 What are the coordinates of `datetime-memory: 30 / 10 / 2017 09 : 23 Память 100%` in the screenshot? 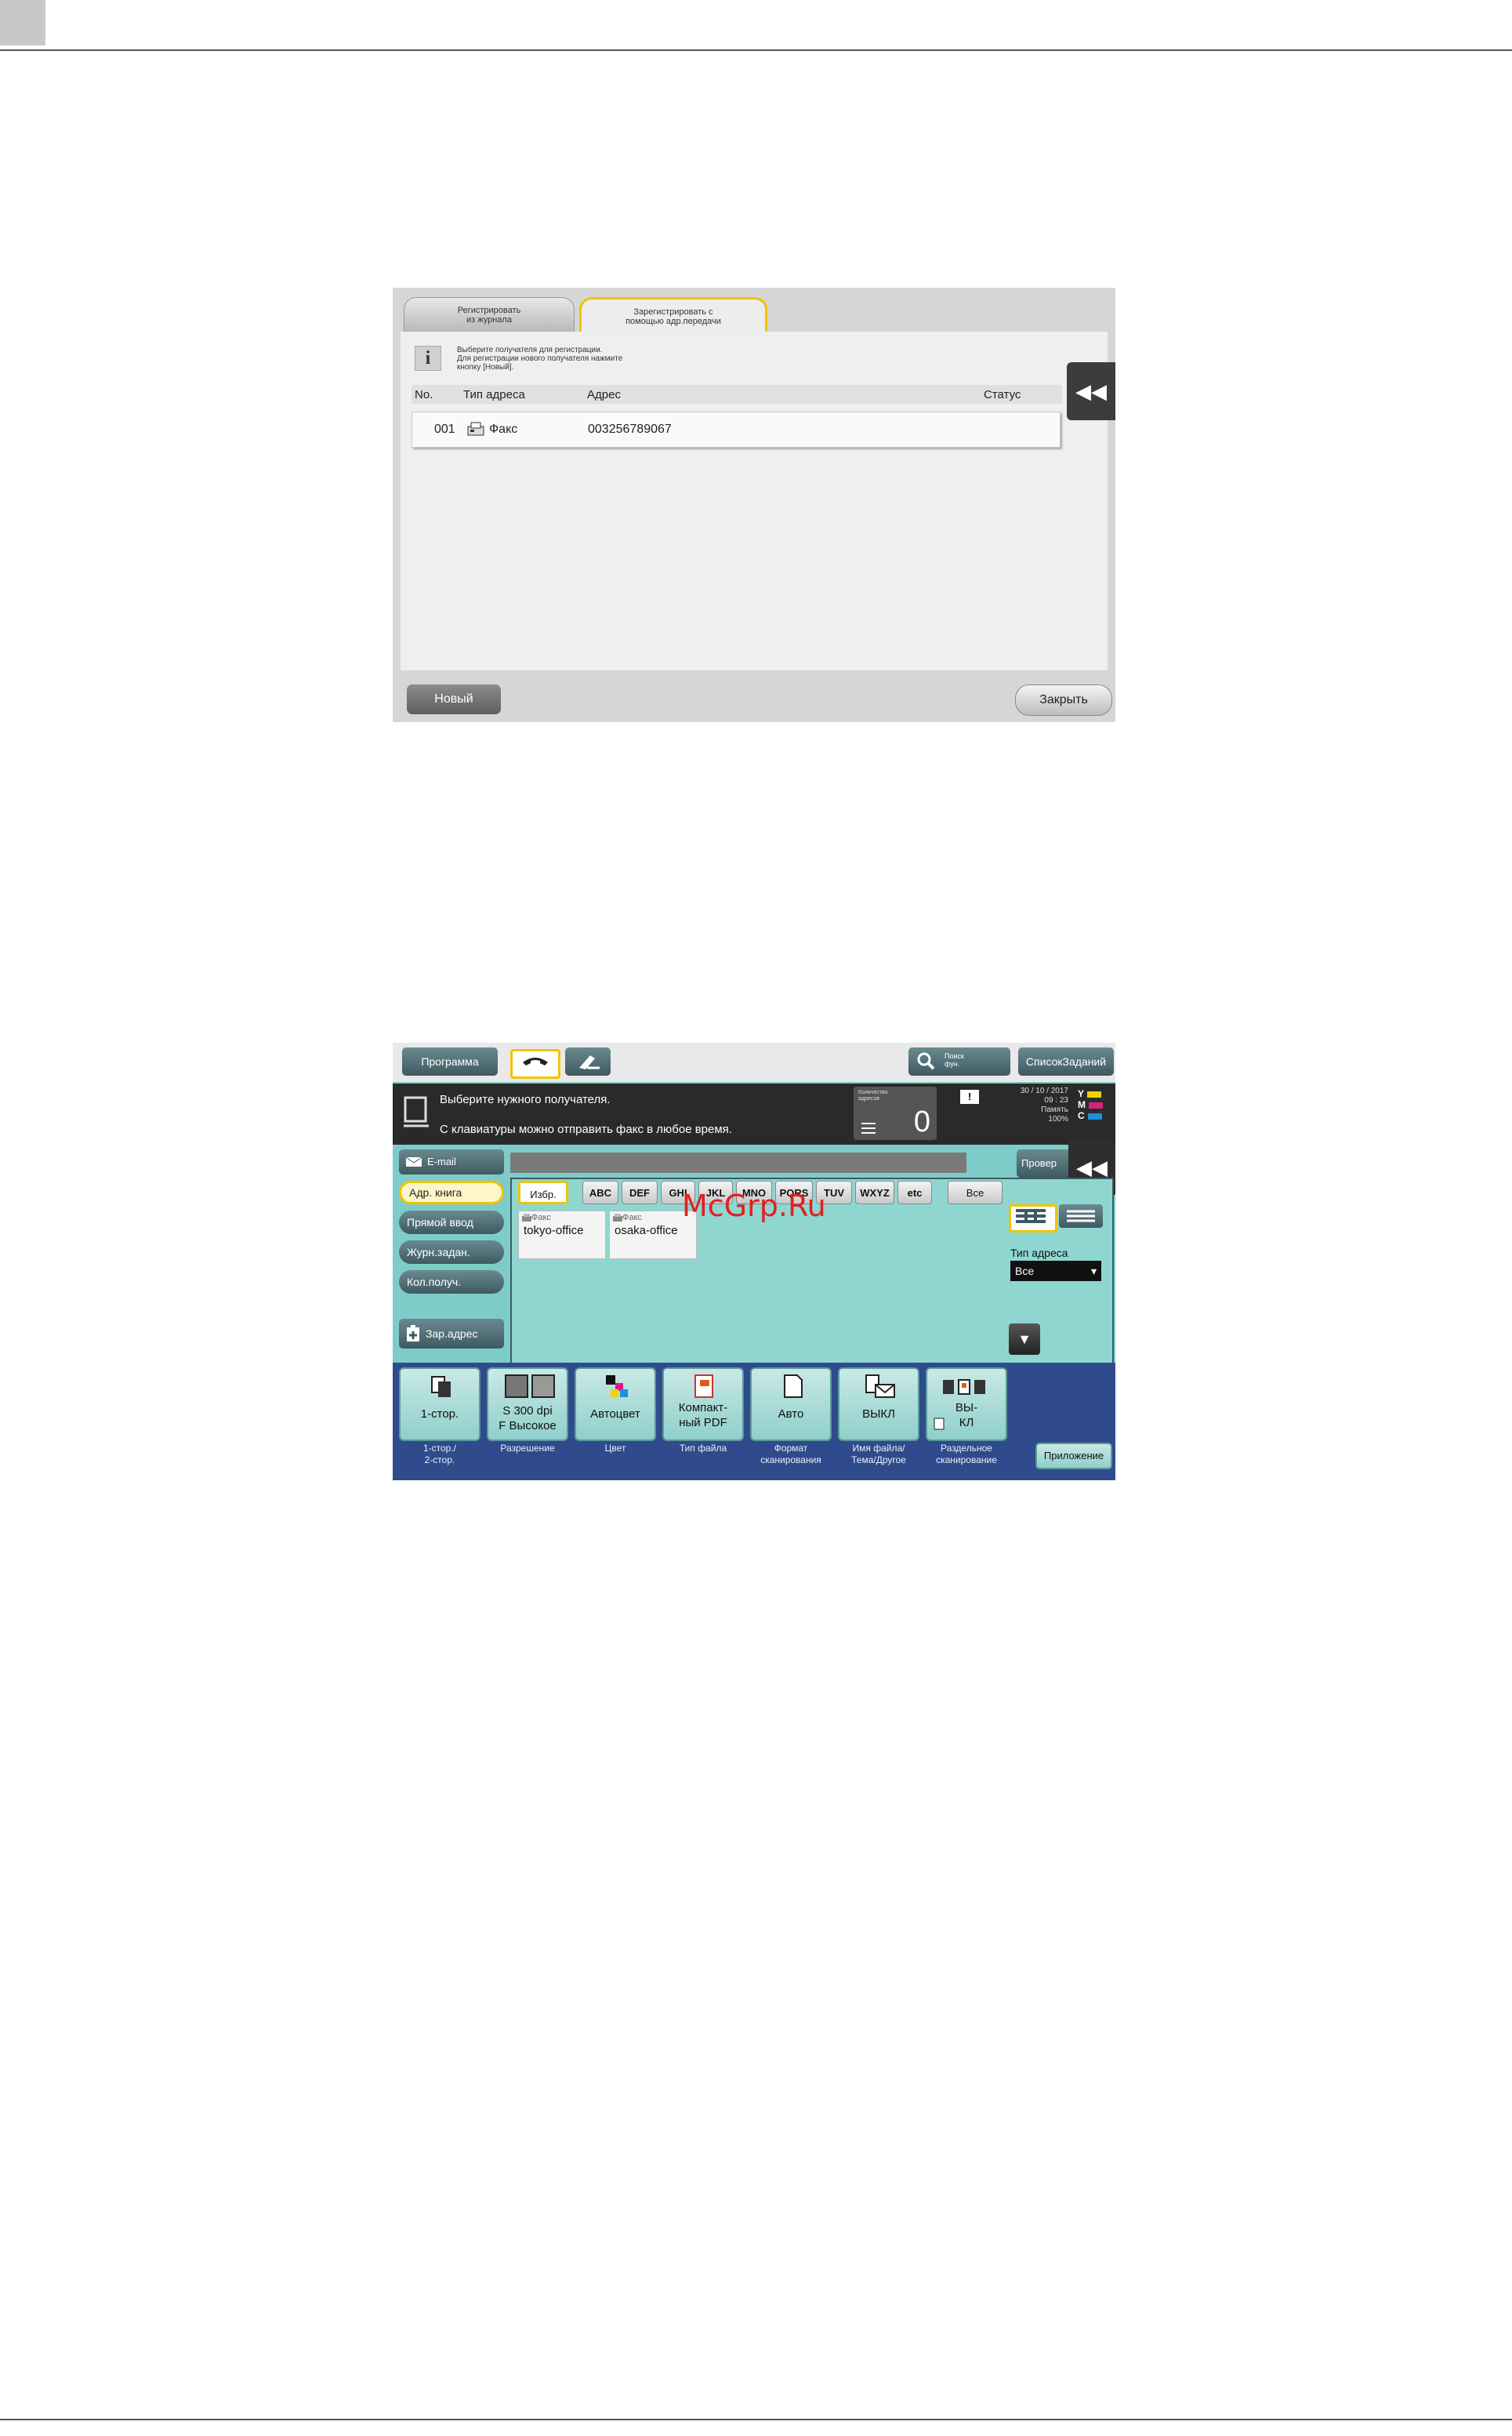 It's located at (1044, 1105).